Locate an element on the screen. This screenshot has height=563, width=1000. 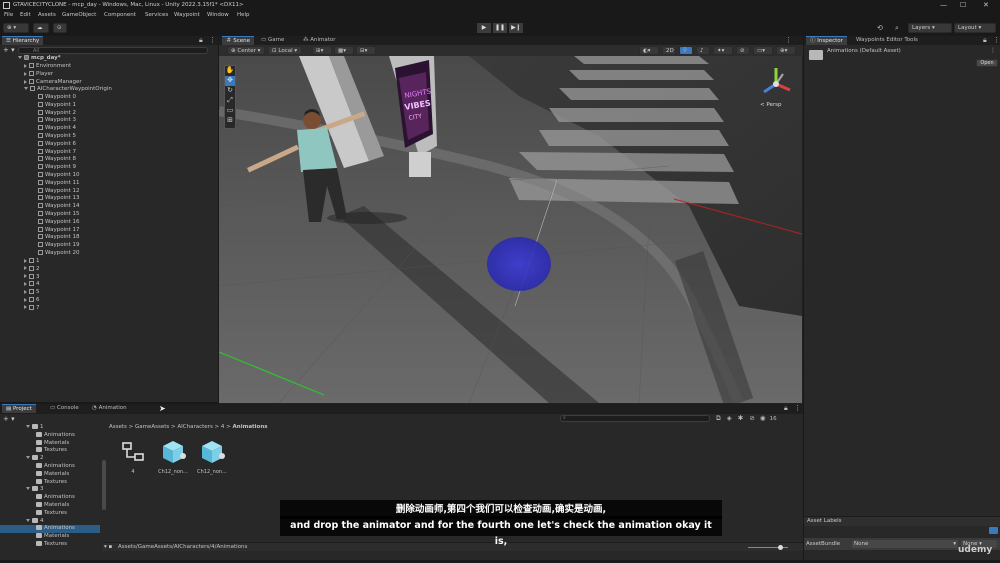
hierarchy-item-waypoint: Waypoint 4 is located at coordinates (57, 129).